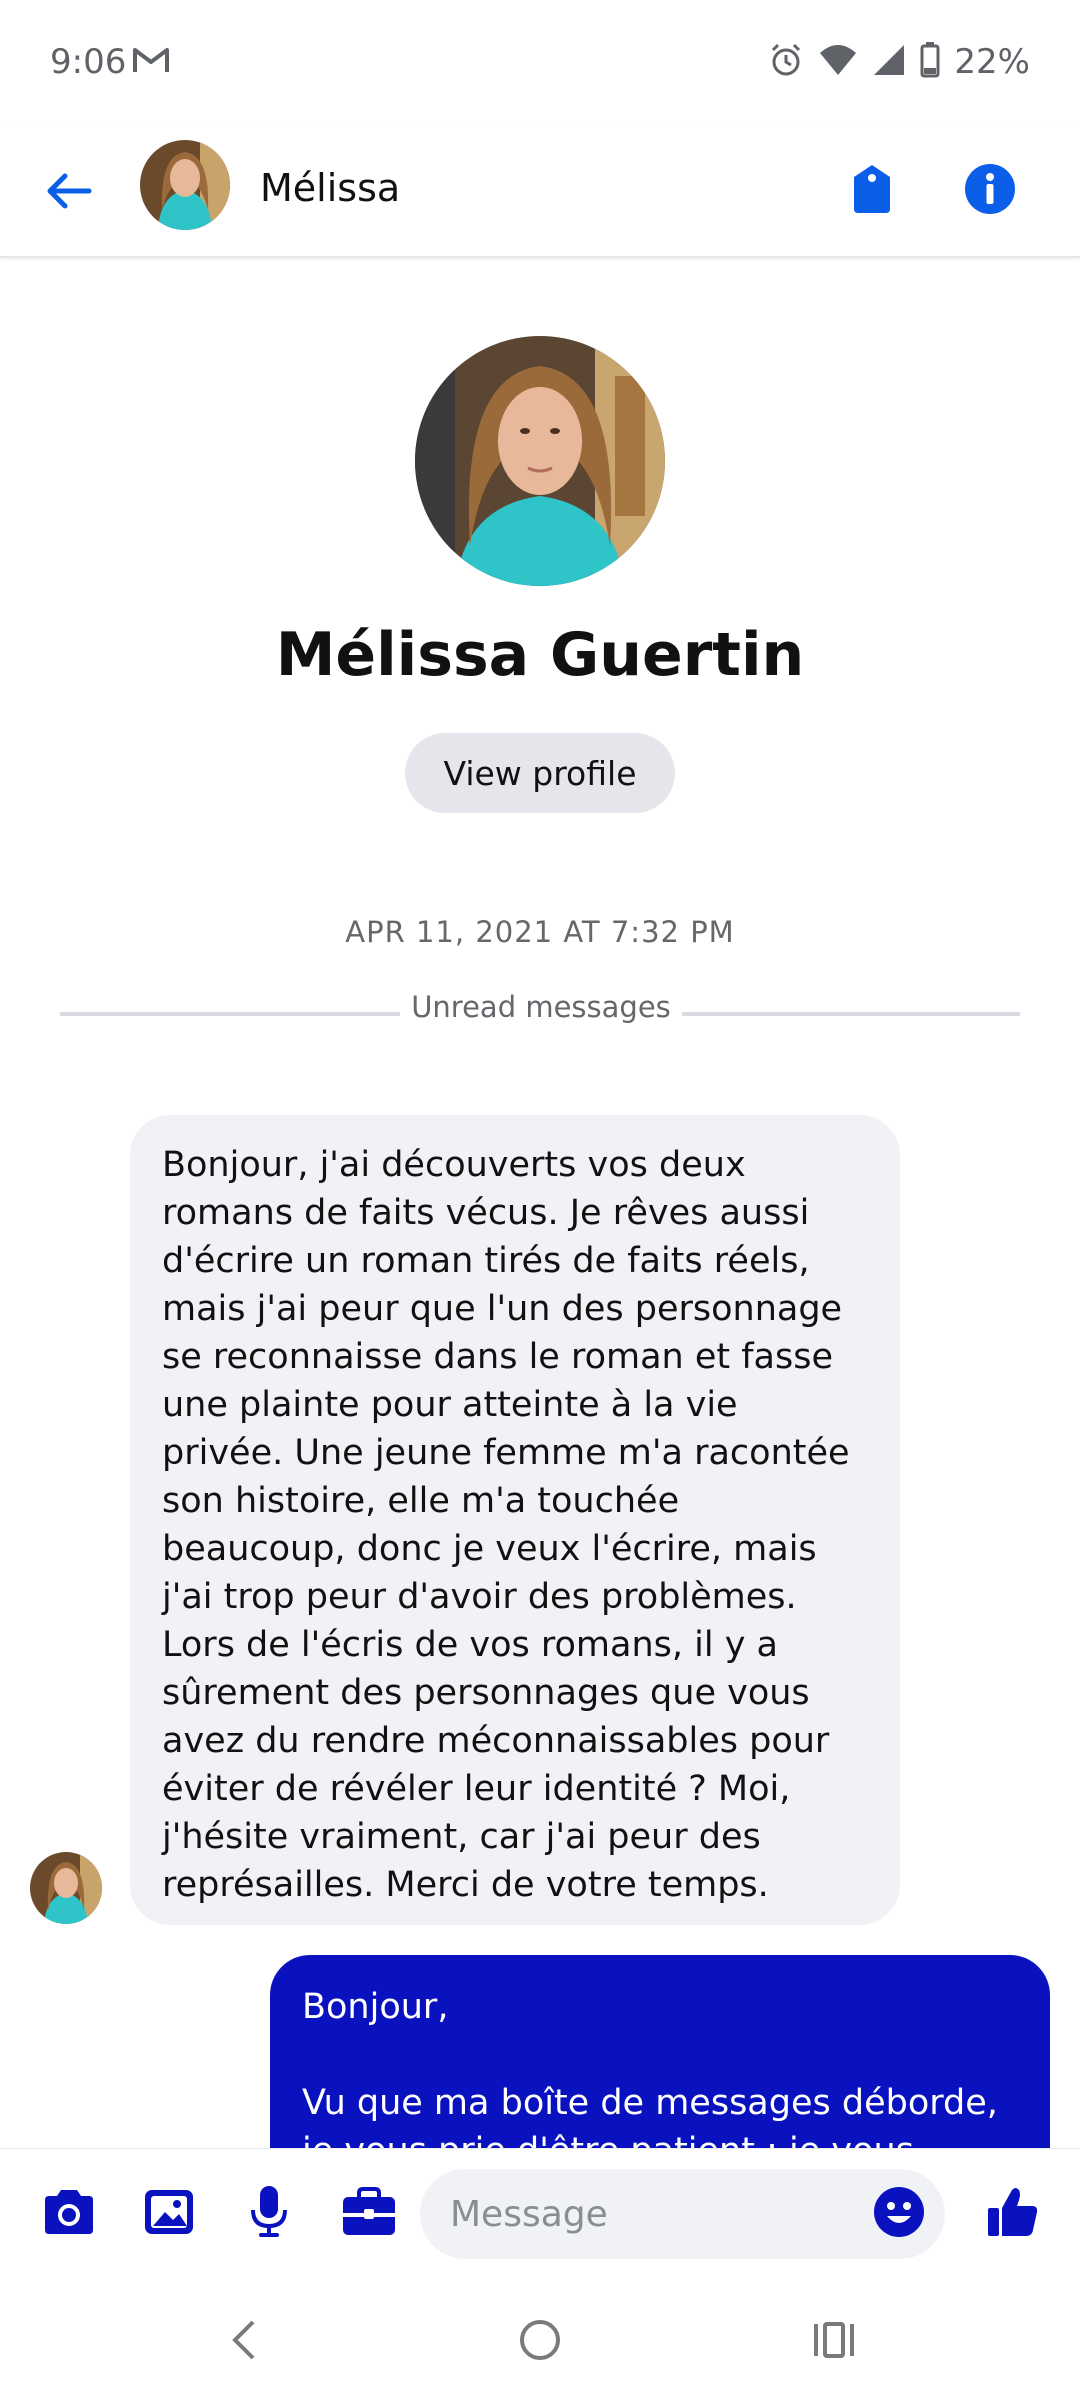  I want to click on wifi-icon, so click(838, 62).